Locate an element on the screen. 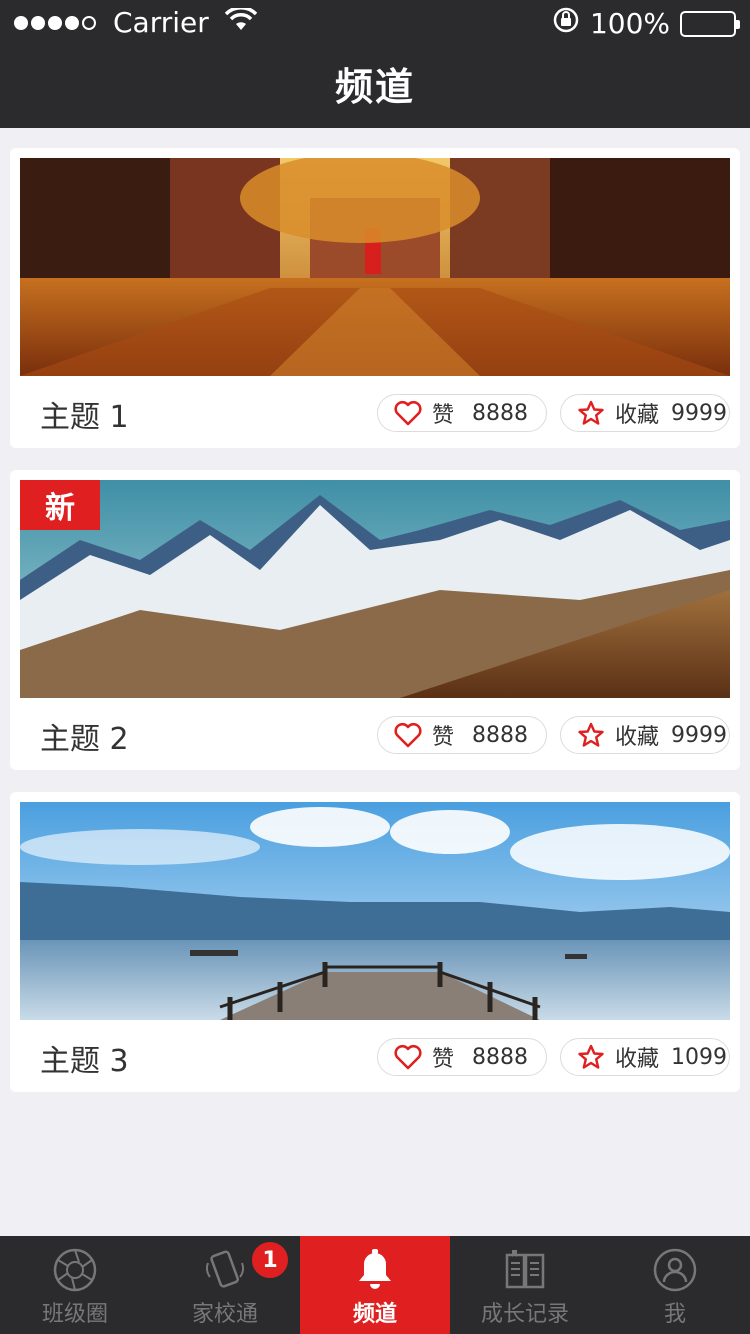 The image size is (750, 1334). tab-home-school: 家校通 1 is located at coordinates (225, 1285).